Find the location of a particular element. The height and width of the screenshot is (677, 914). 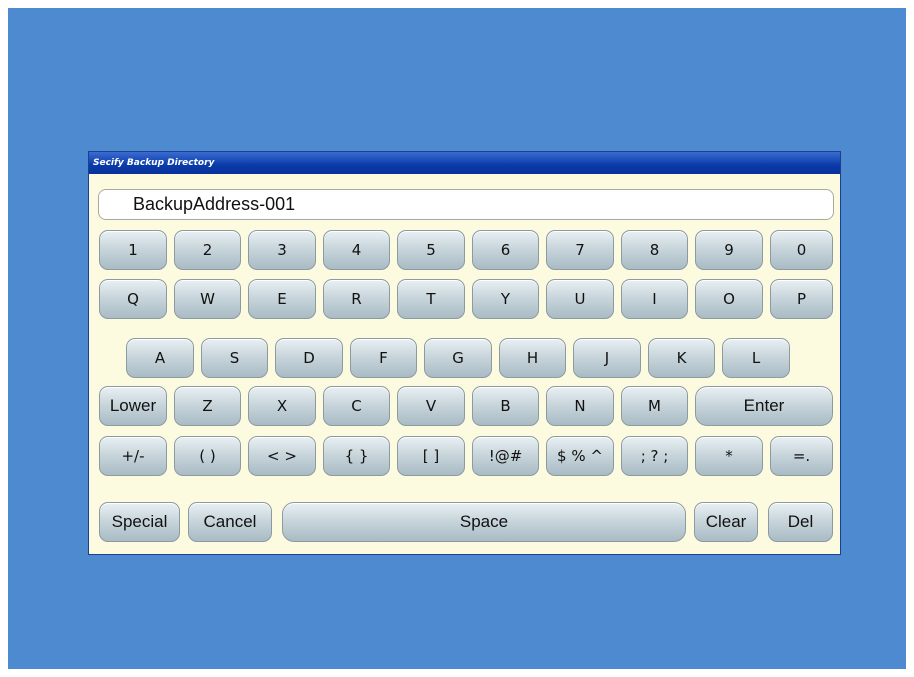

key-5: 5 is located at coordinates (431, 250).